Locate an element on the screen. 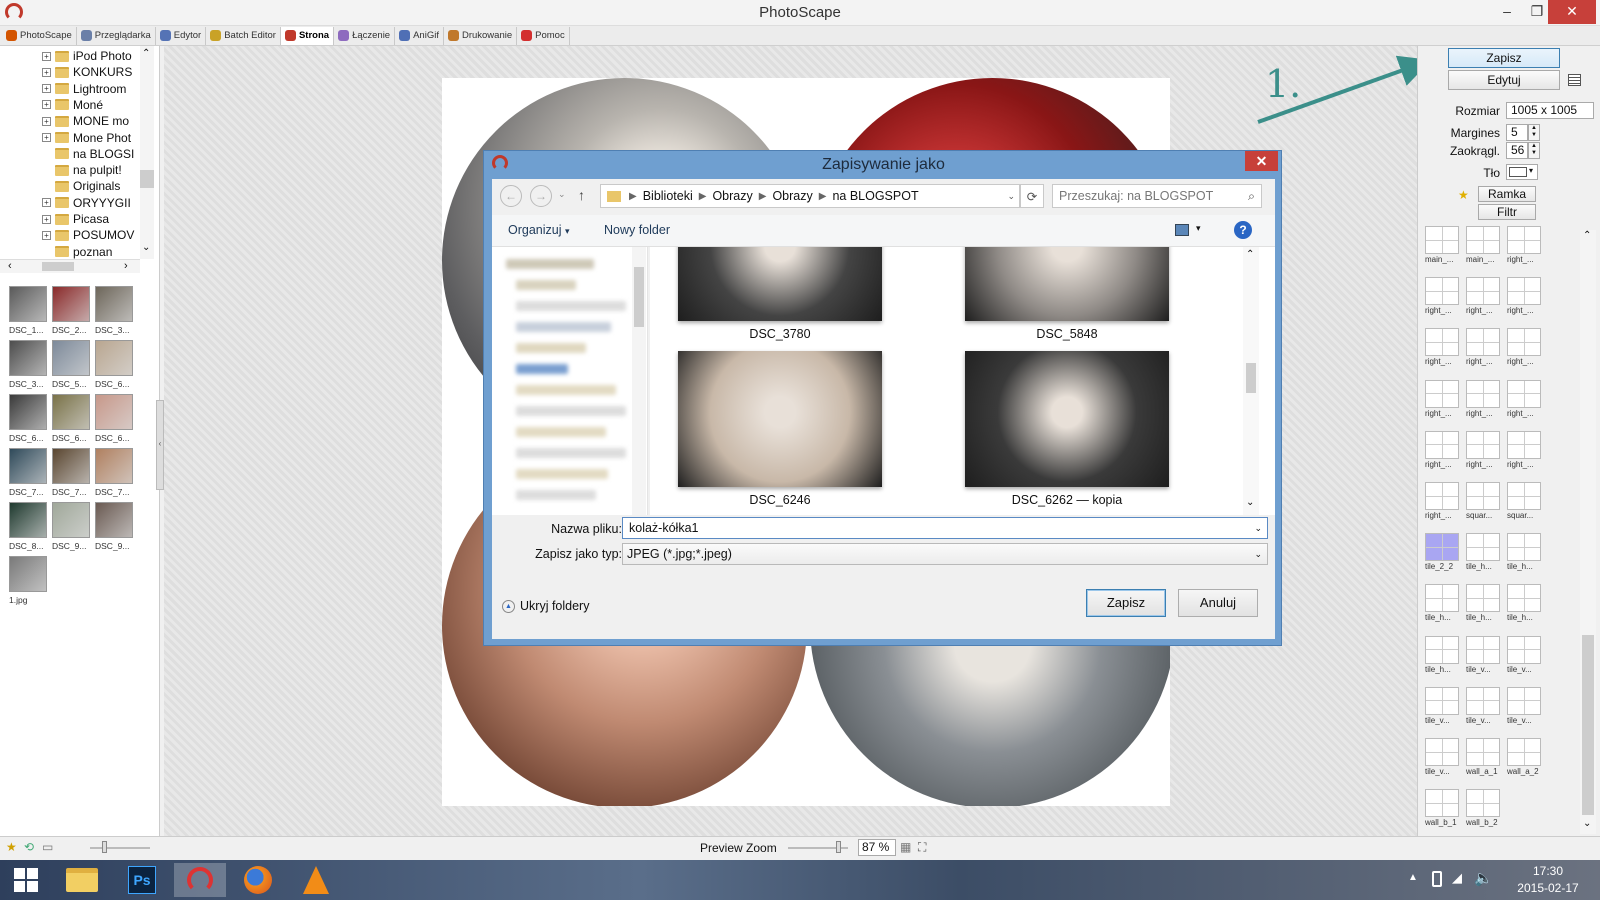 This screenshot has height=900, width=1600. dialog-cancel-button: Anuluj is located at coordinates (1218, 603).